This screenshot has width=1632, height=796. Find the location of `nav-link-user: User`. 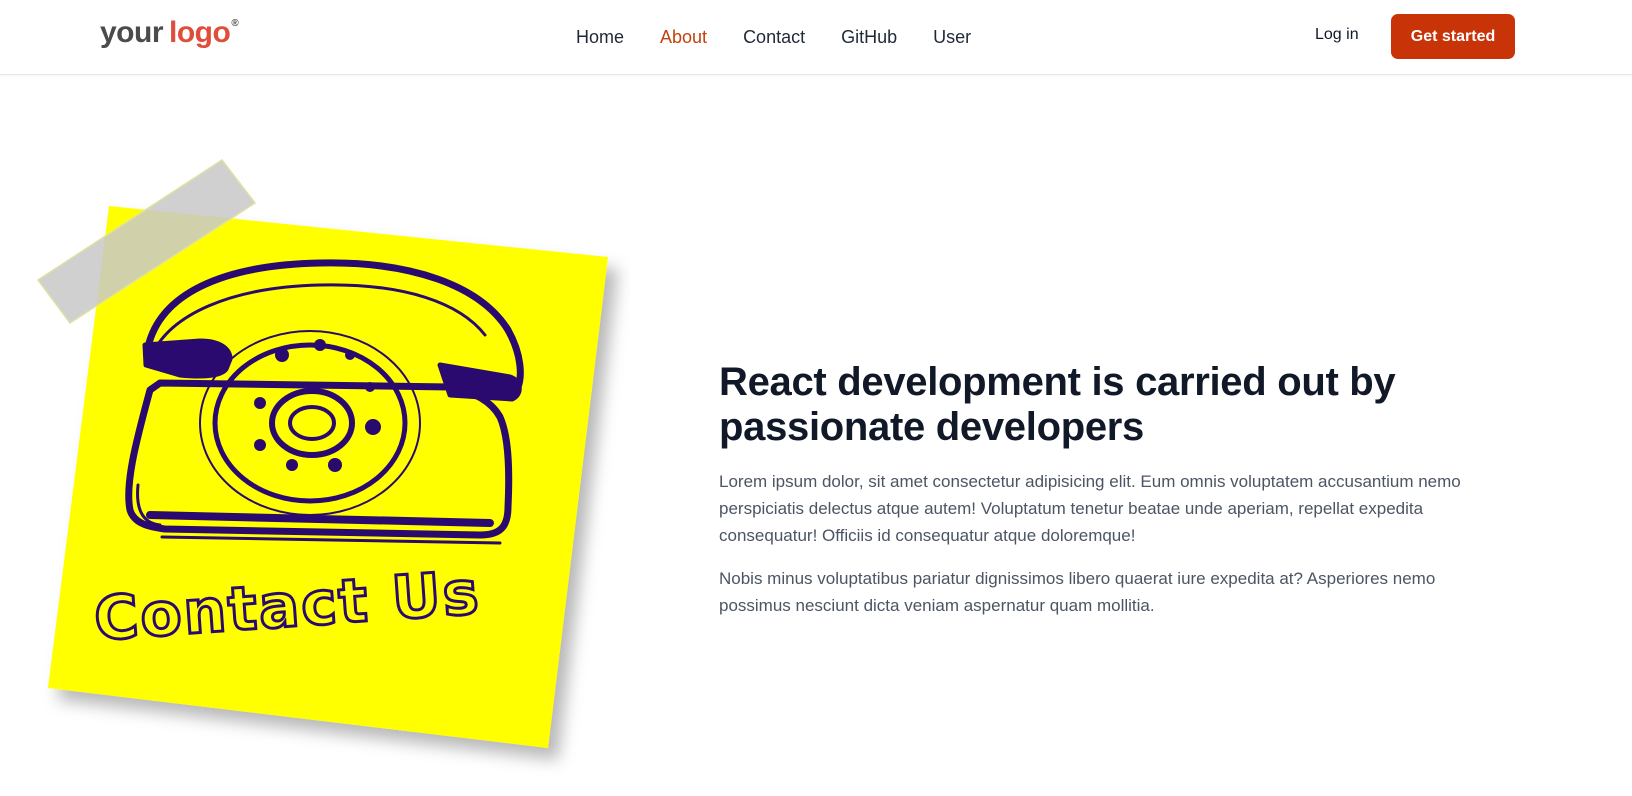

nav-link-user: User is located at coordinates (952, 37).